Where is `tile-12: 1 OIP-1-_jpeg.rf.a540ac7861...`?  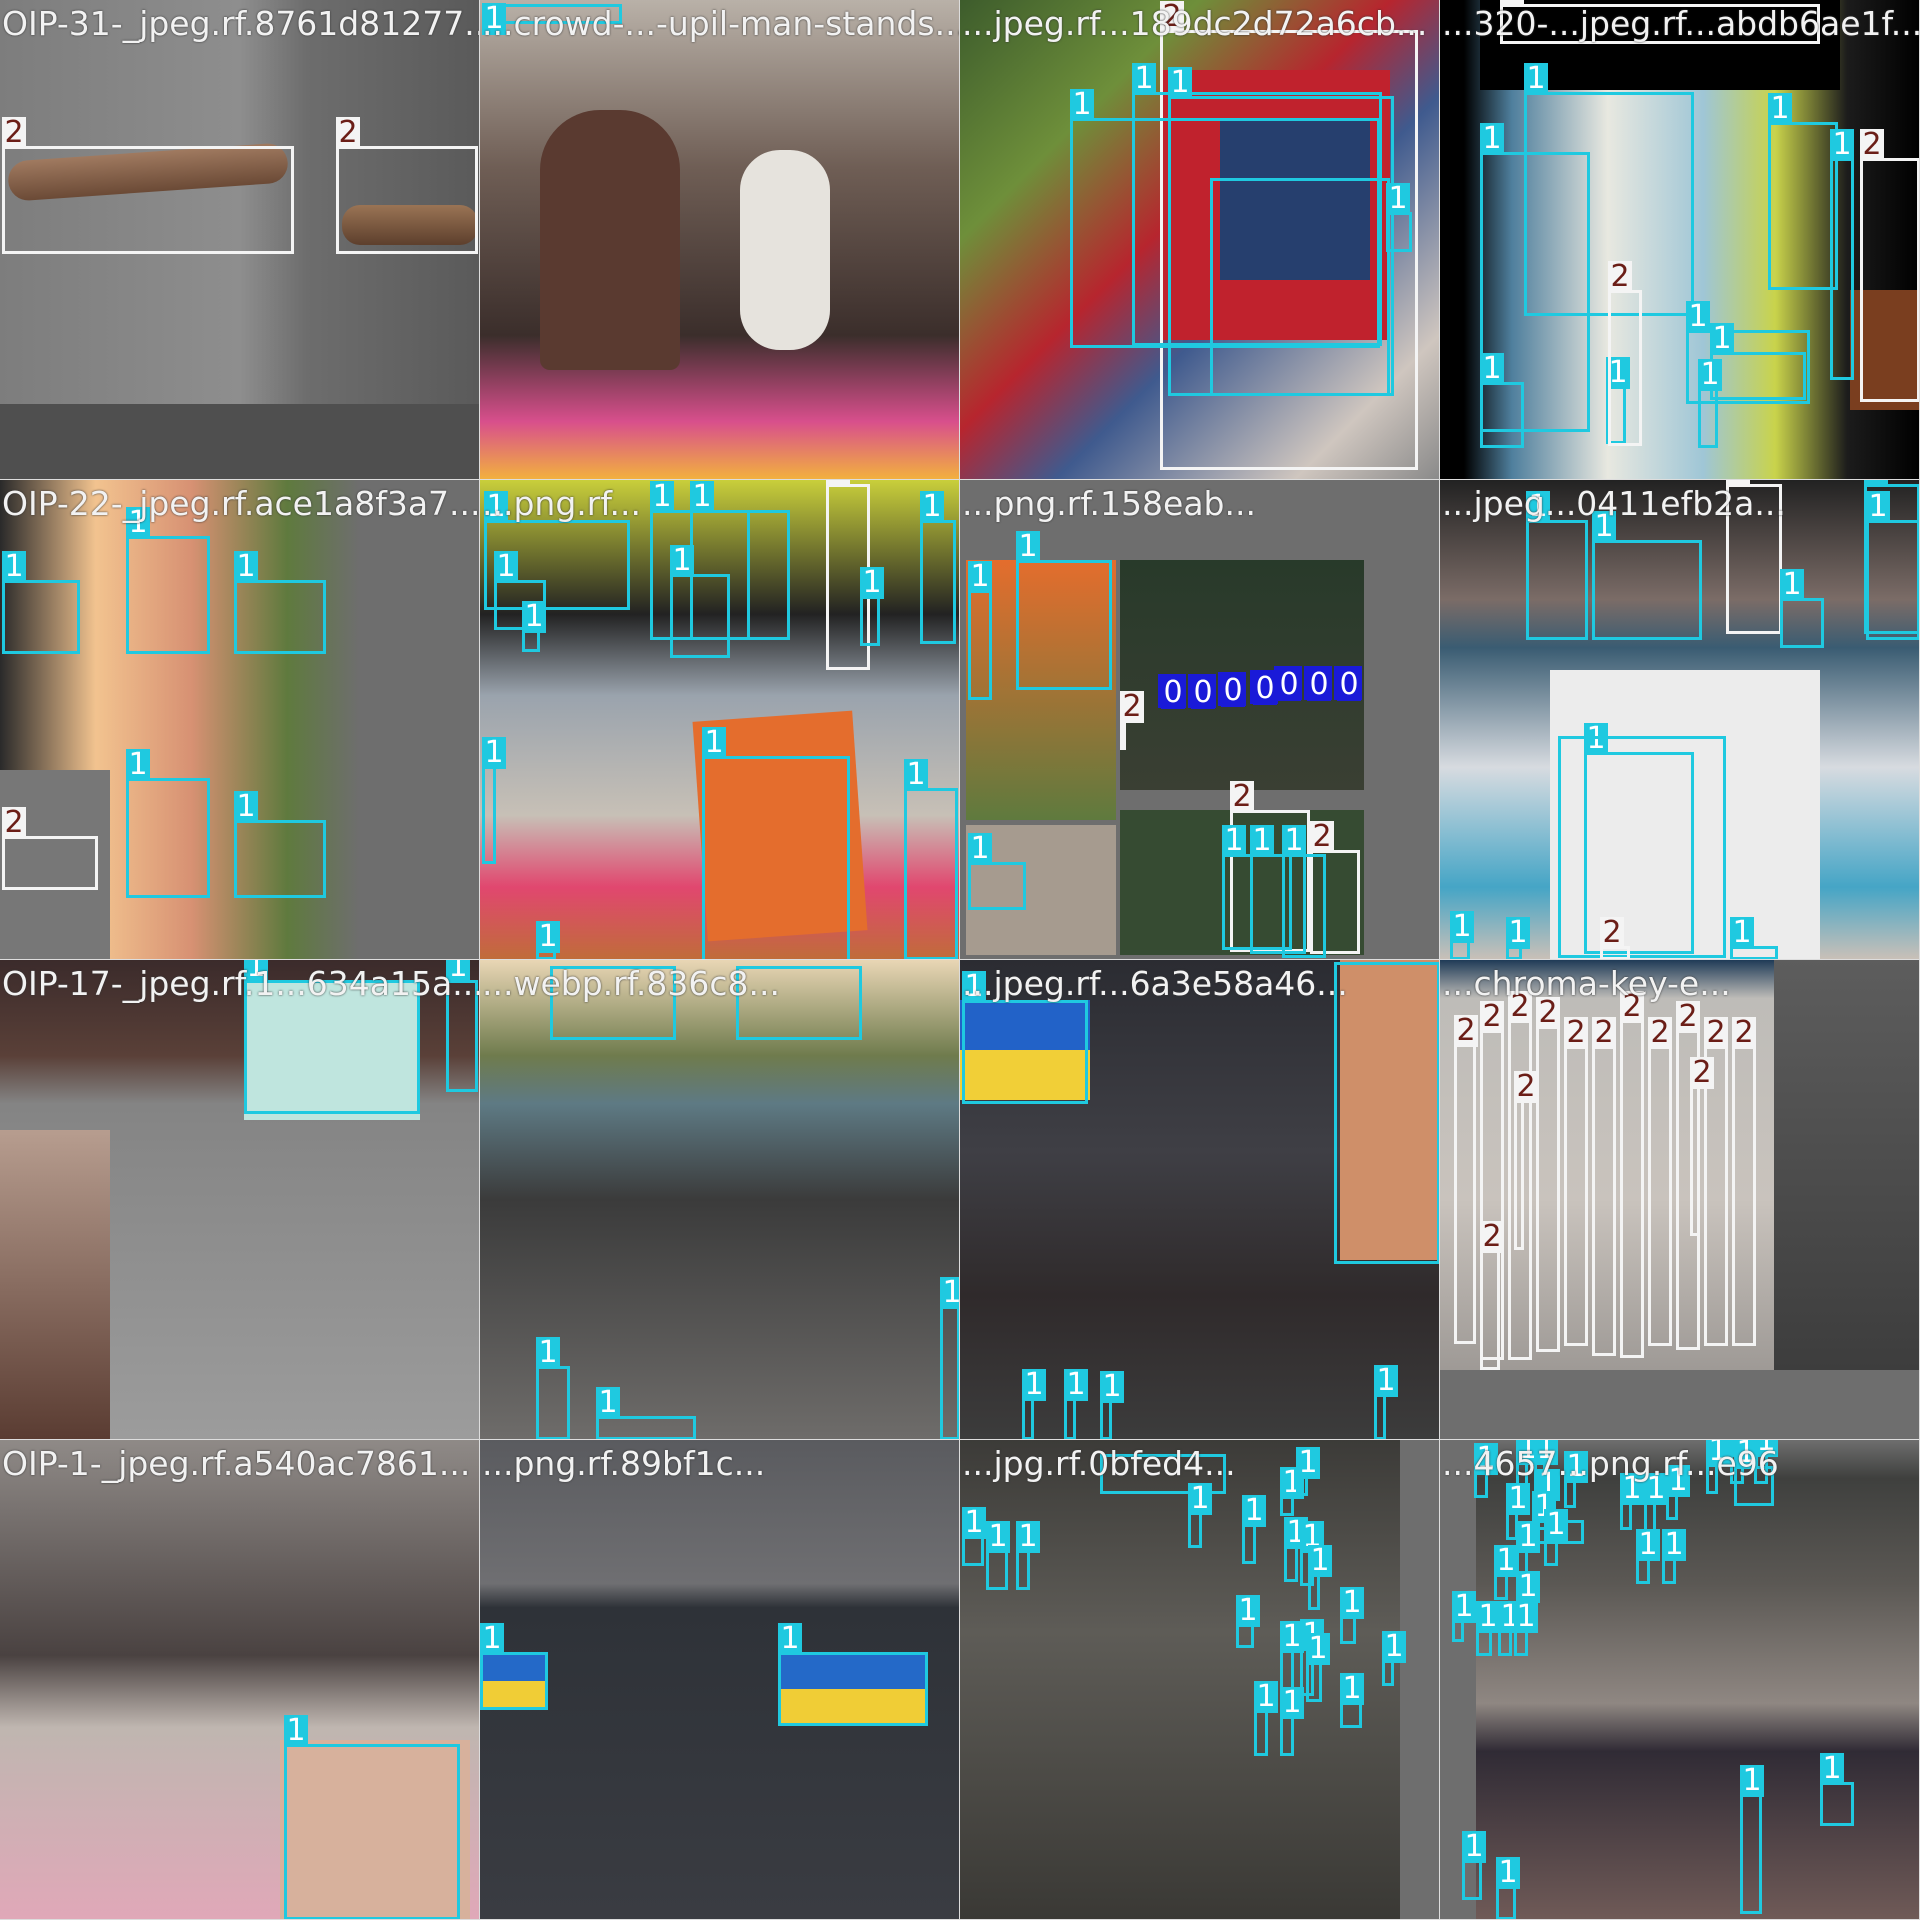 tile-12: 1 OIP-1-_jpeg.rf.a540ac7861... is located at coordinates (240, 1680).